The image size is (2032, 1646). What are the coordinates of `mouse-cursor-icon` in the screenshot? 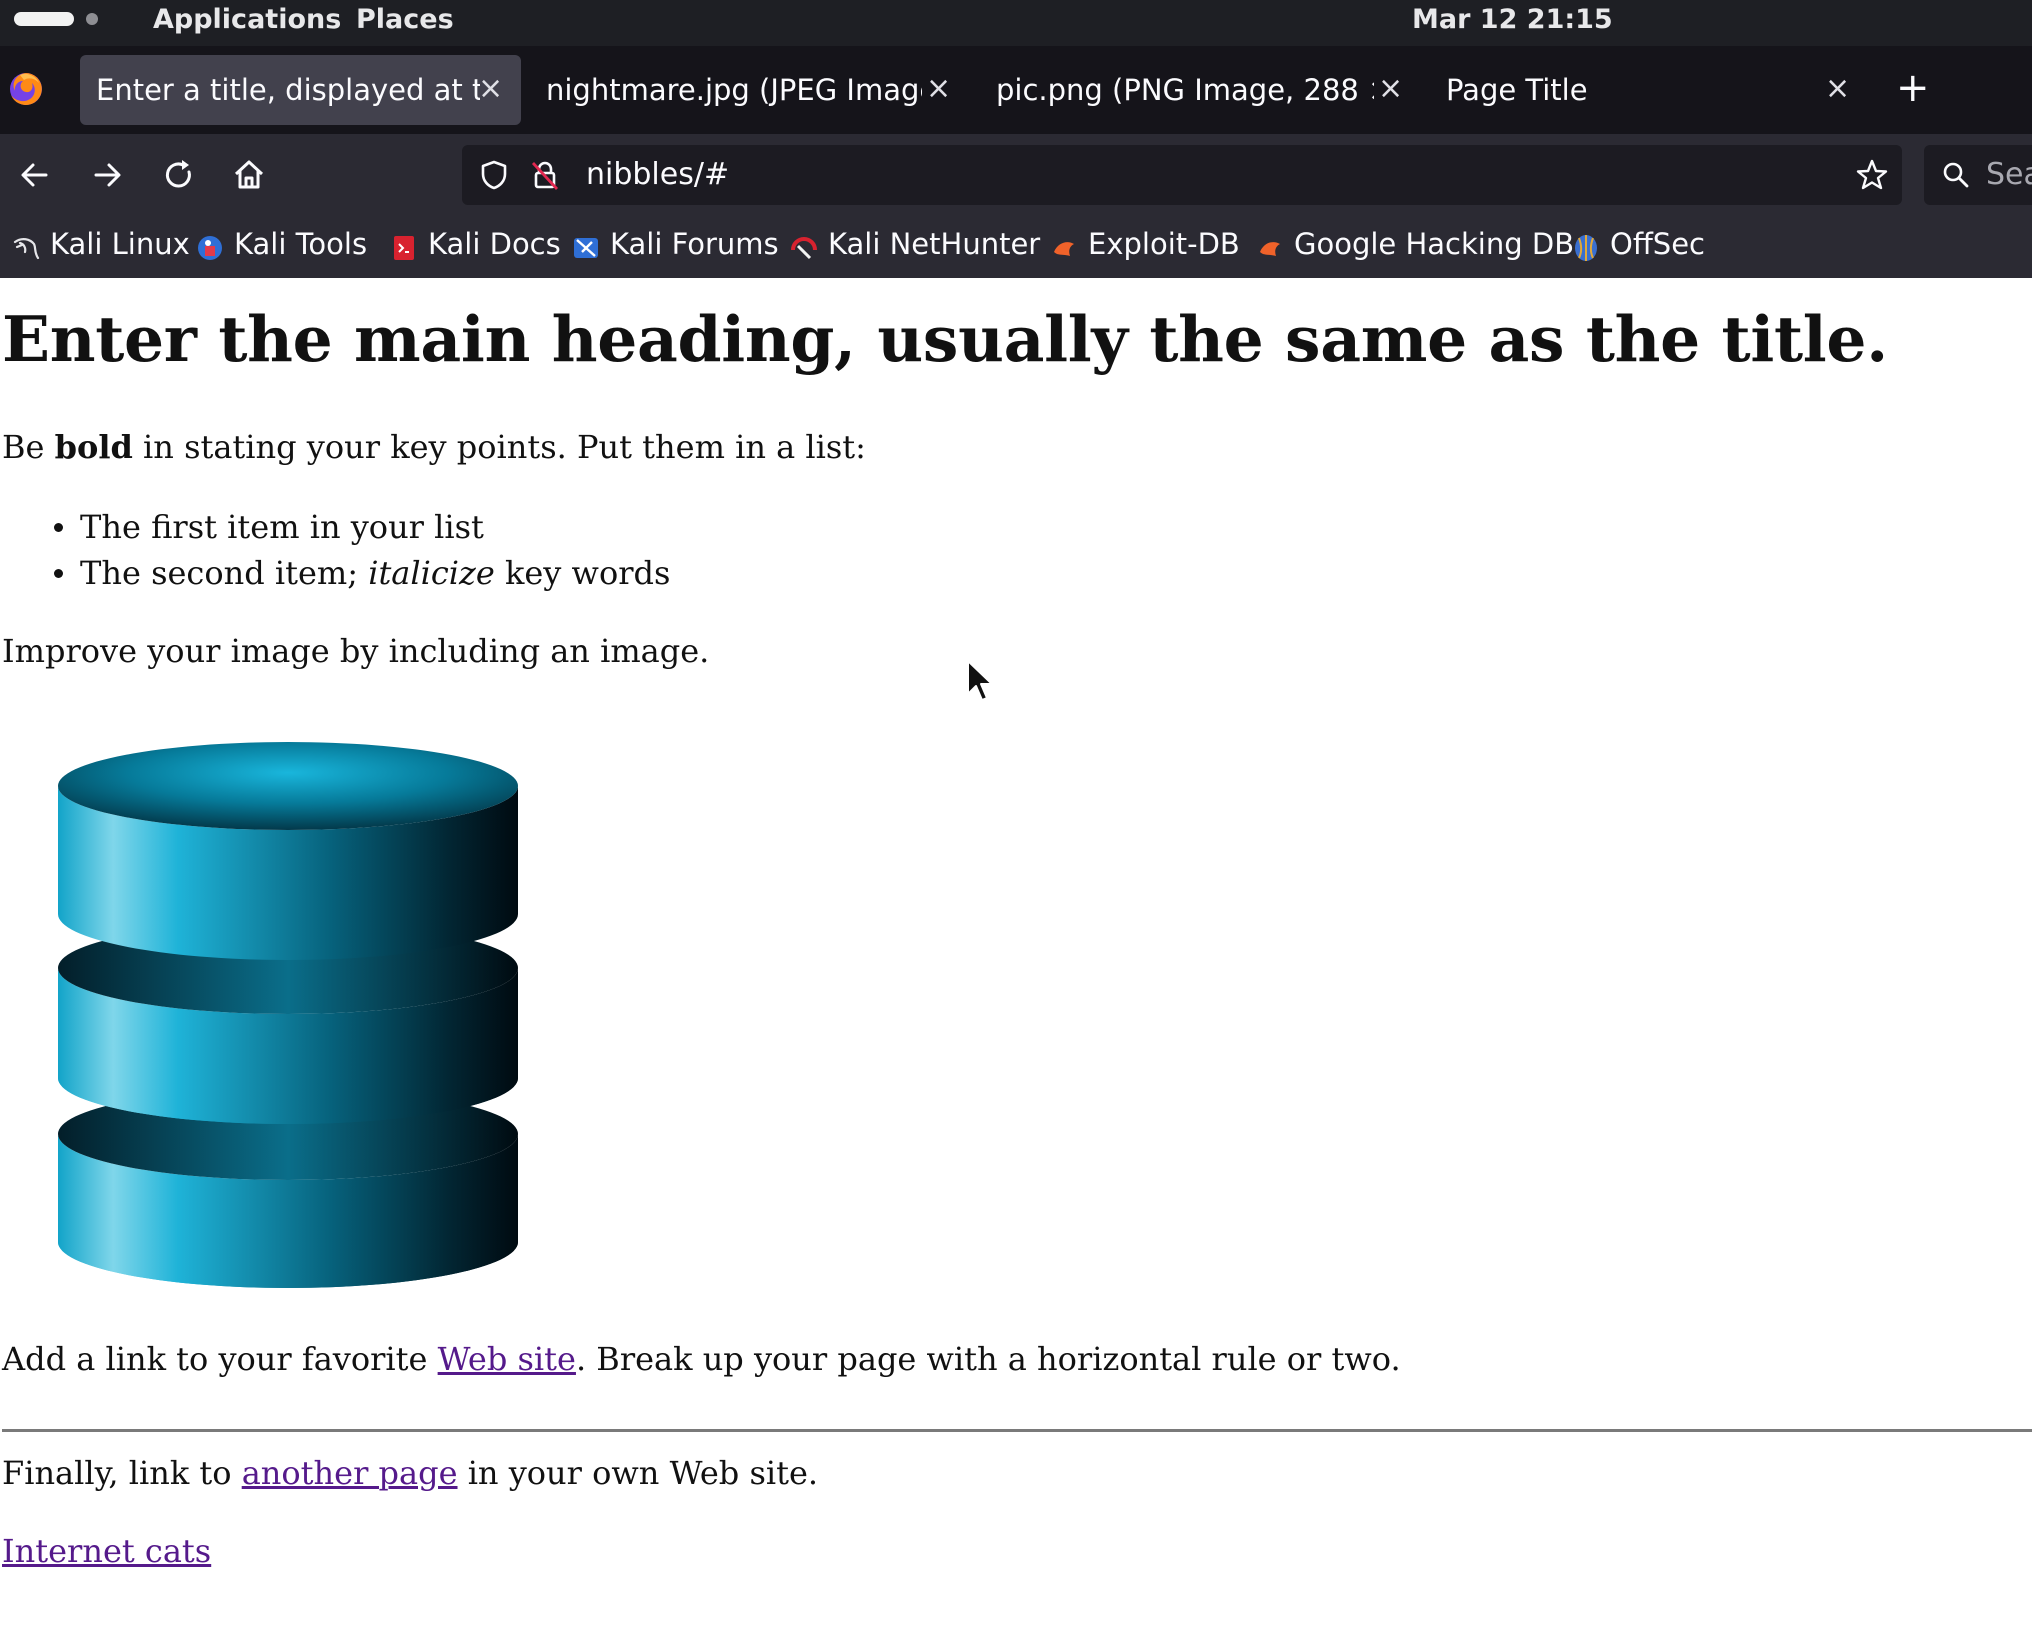 It's located at (980, 680).